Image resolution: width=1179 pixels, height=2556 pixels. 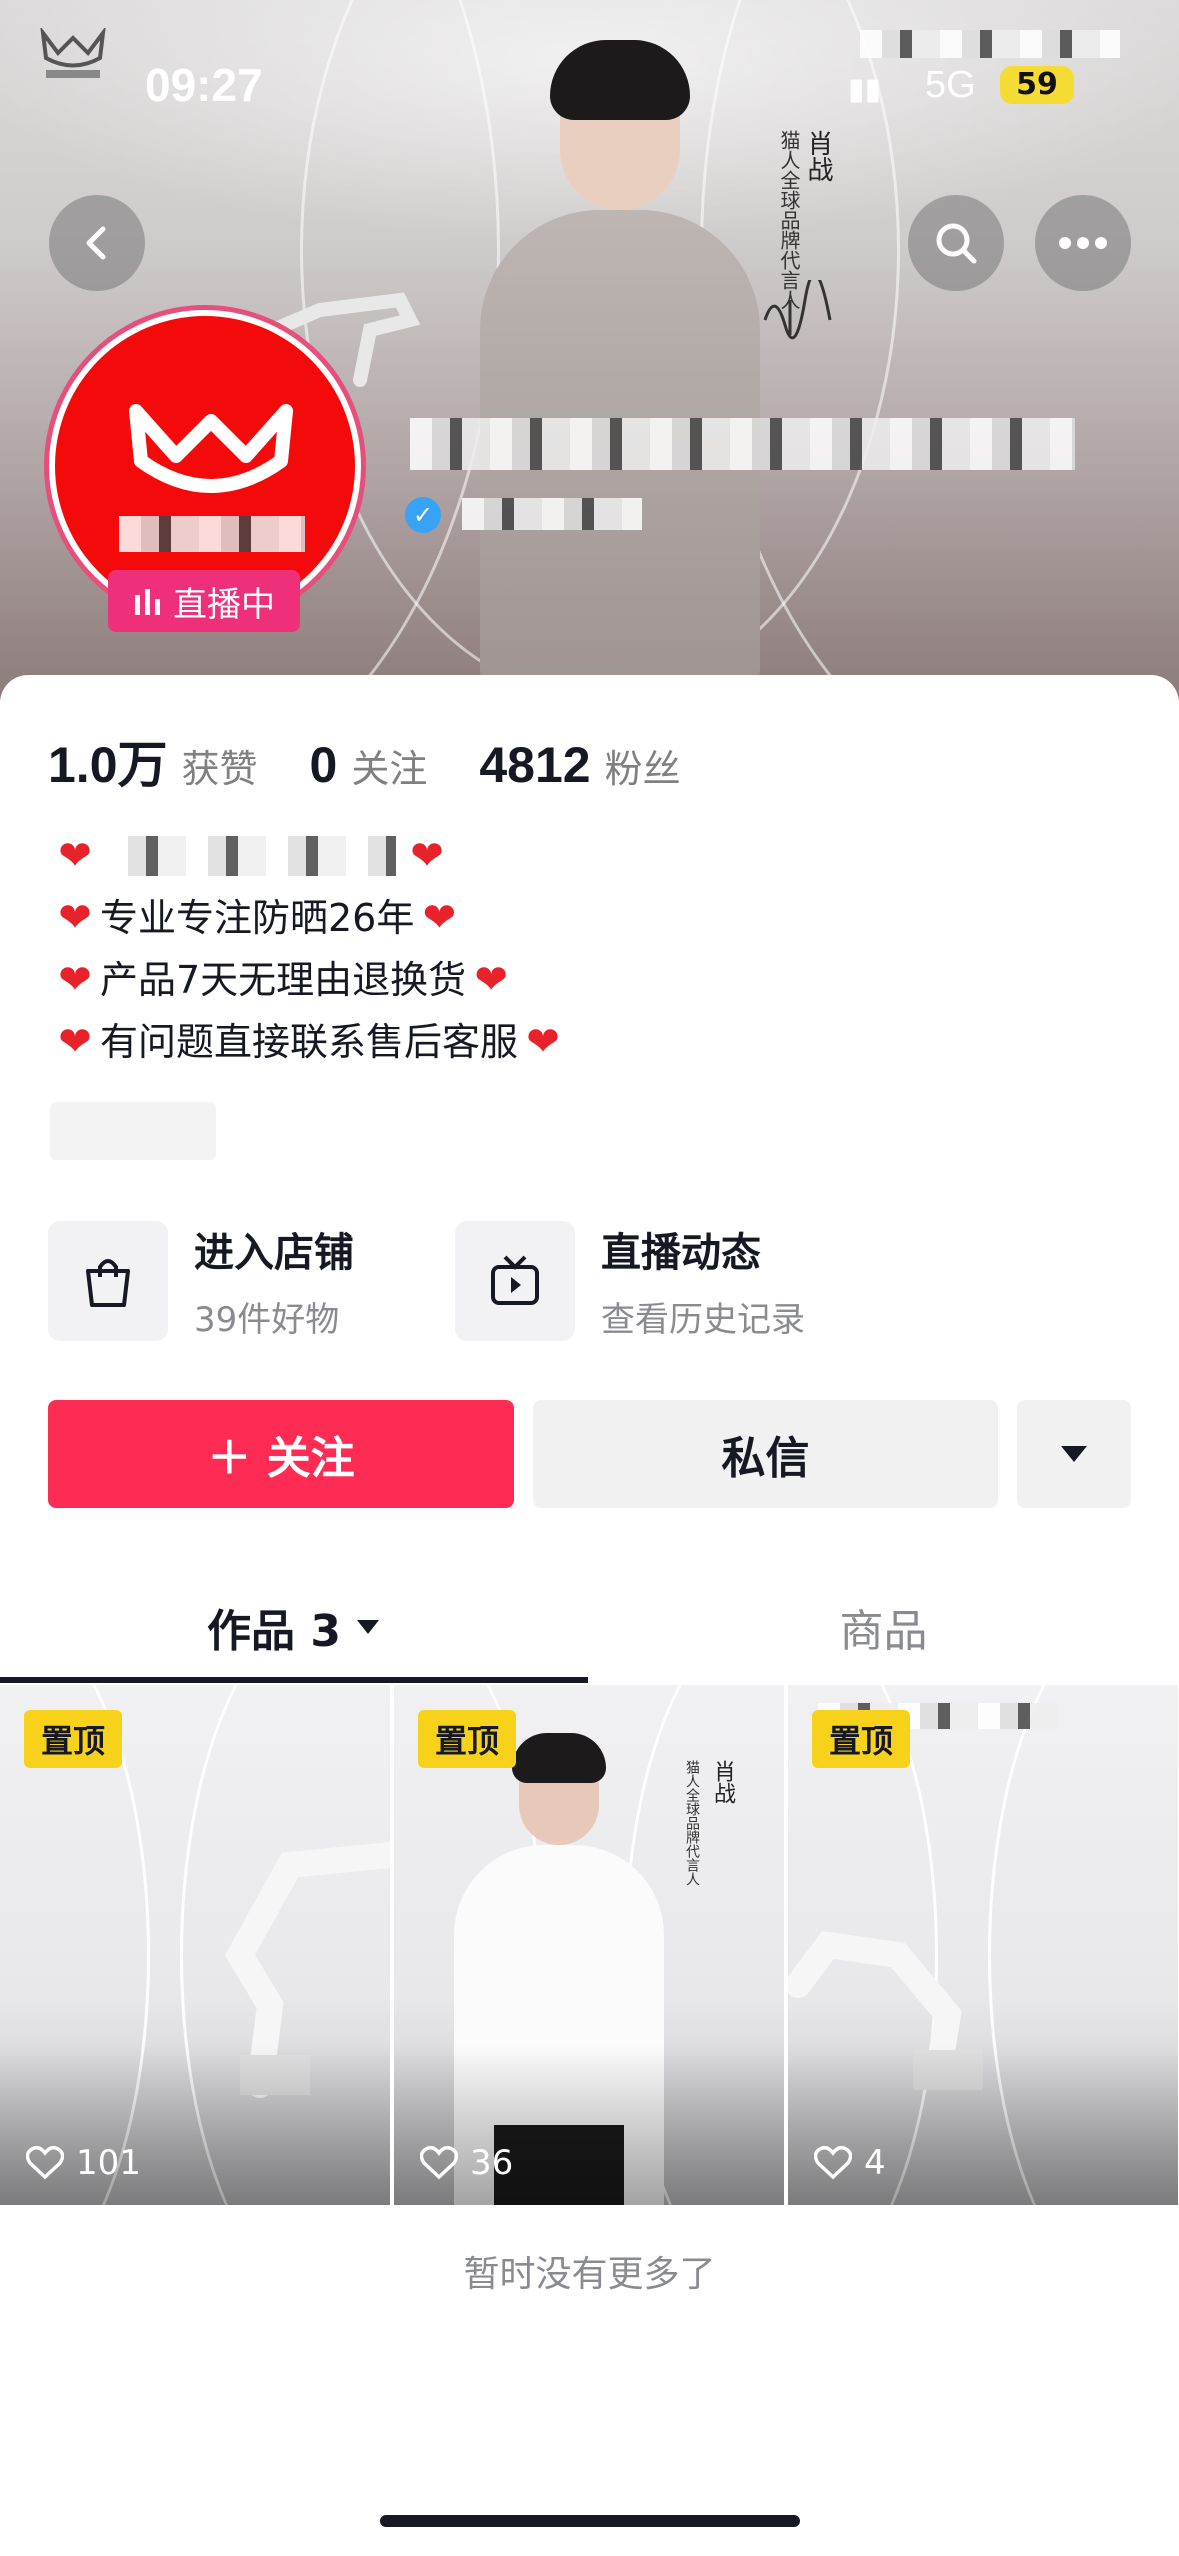 What do you see at coordinates (515, 1280) in the screenshot?
I see `tv-play-icon` at bounding box center [515, 1280].